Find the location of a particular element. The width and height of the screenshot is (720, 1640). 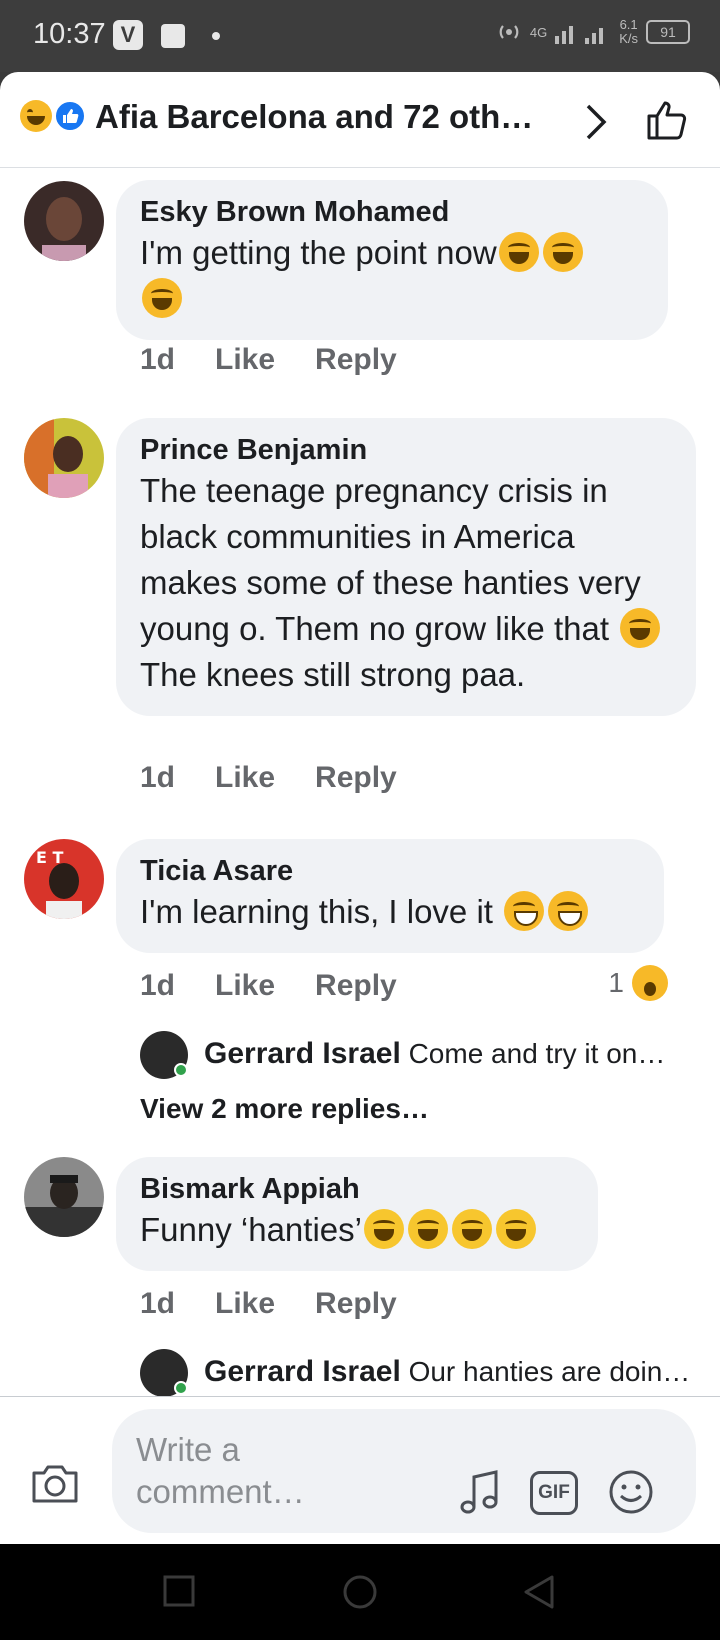

reaction-count: 1 is located at coordinates (638, 983).